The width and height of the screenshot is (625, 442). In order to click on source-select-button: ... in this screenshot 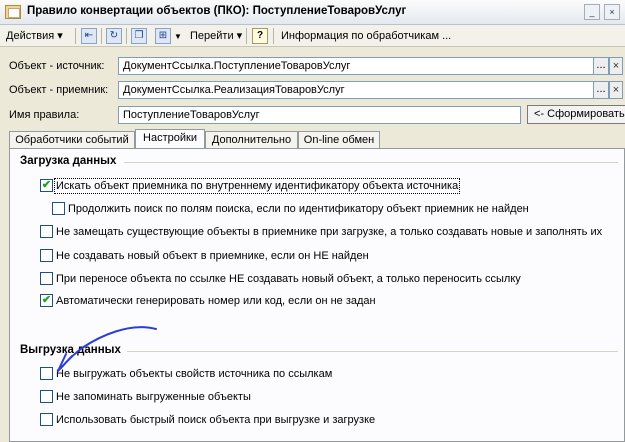, I will do `click(601, 66)`.